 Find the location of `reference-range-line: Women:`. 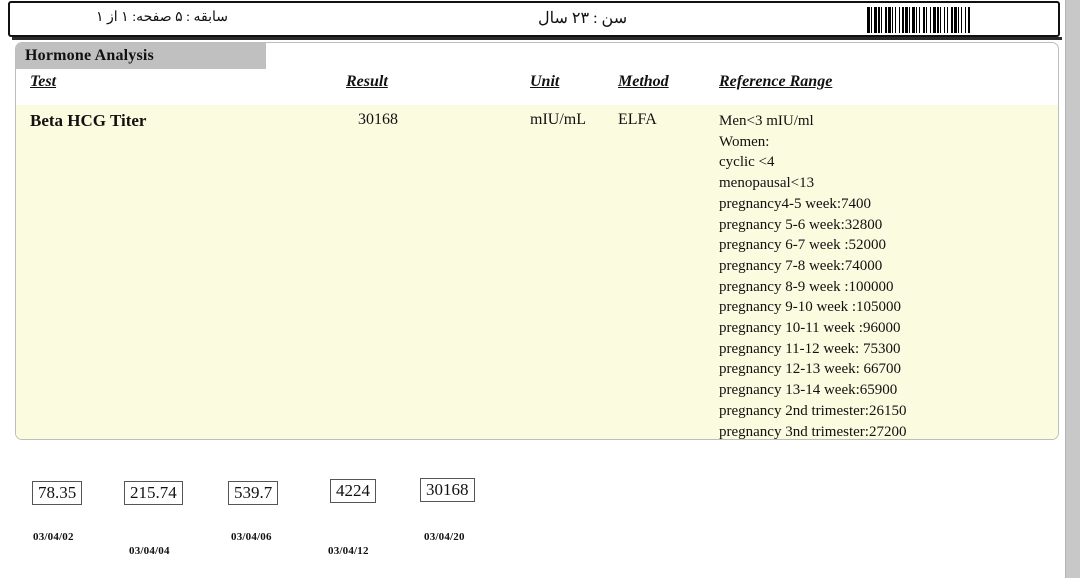

reference-range-line: Women: is located at coordinates (744, 141).